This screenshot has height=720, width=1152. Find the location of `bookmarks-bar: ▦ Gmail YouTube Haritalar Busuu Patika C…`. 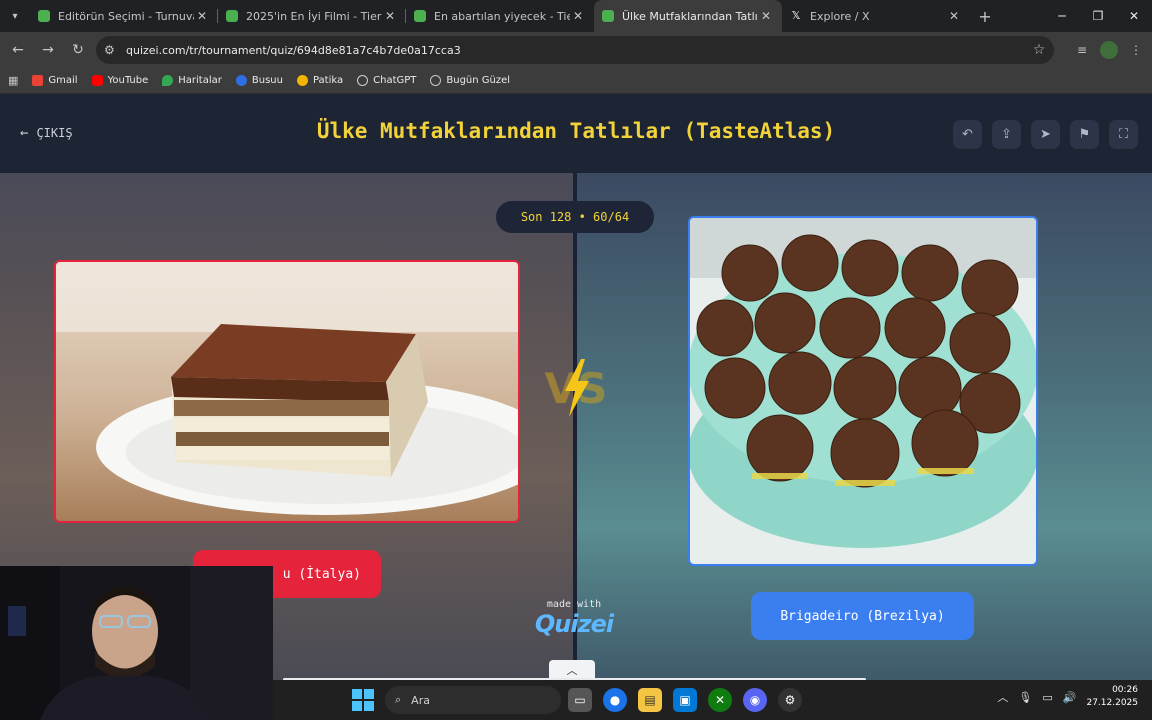

bookmarks-bar: ▦ Gmail YouTube Haritalar Busuu Patika C… is located at coordinates (576, 81).